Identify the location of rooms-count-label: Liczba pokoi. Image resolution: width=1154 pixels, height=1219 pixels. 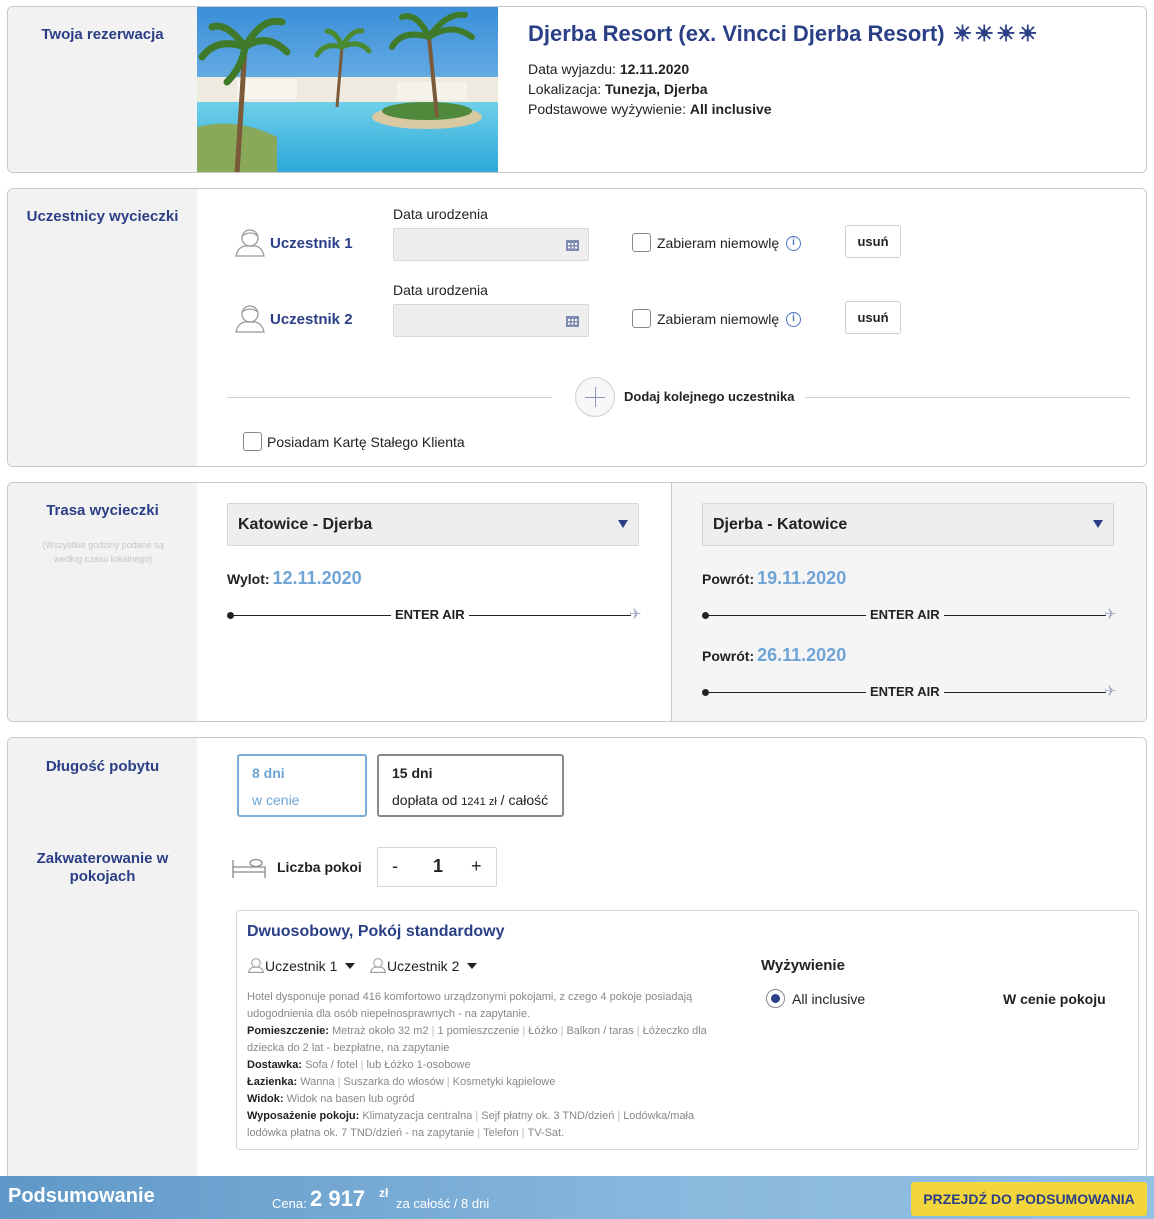
(319, 867).